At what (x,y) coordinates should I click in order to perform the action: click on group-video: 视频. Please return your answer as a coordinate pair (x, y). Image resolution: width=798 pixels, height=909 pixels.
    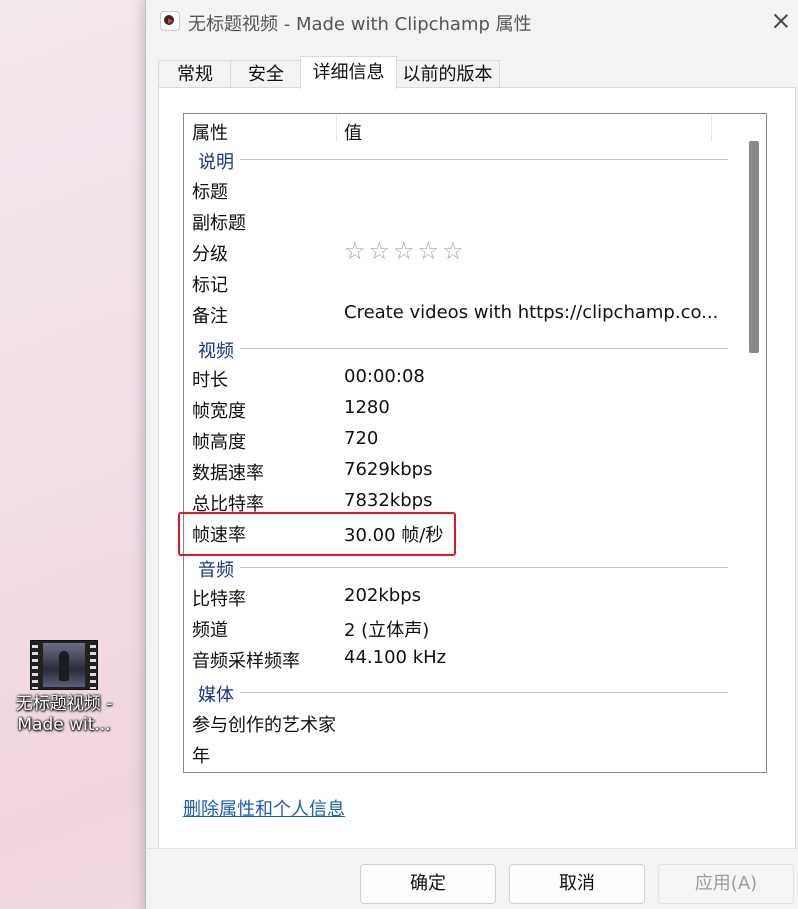
    Looking at the image, I should click on (462, 347).